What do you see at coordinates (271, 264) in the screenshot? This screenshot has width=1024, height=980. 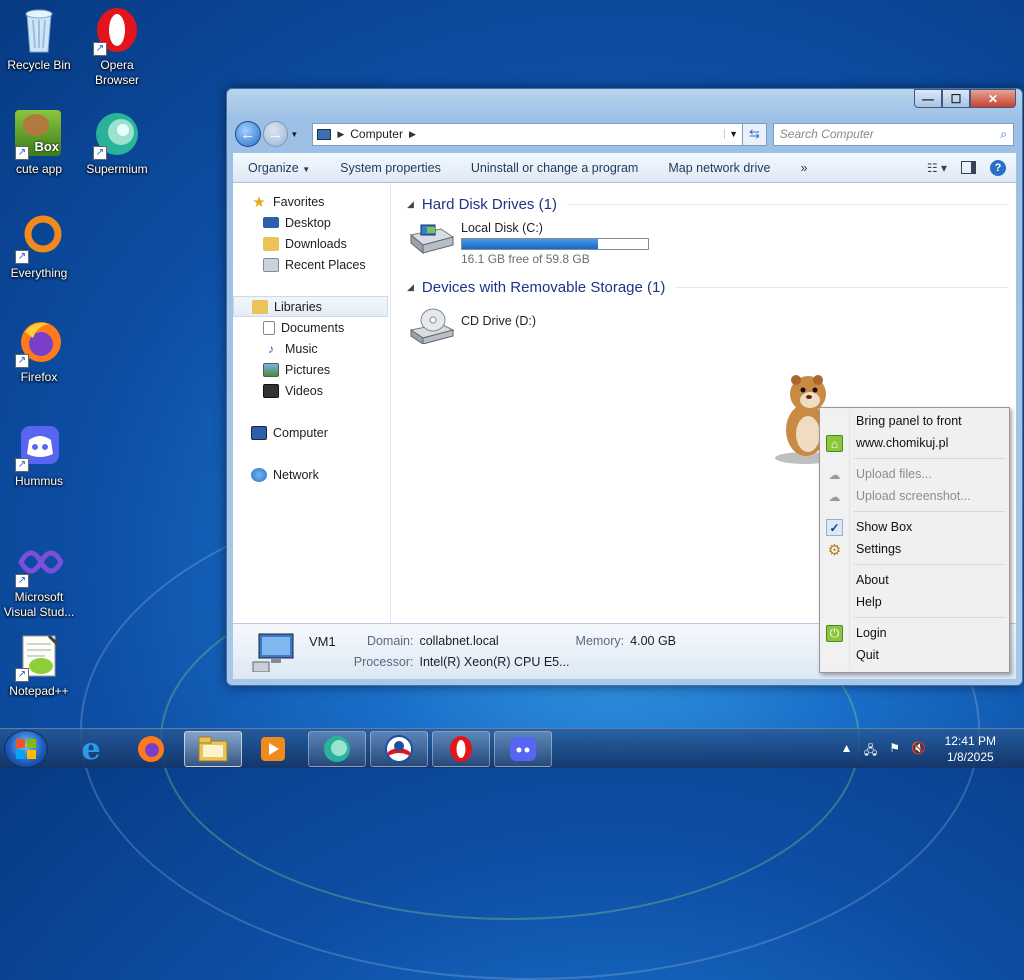 I see `recent-places-icon` at bounding box center [271, 264].